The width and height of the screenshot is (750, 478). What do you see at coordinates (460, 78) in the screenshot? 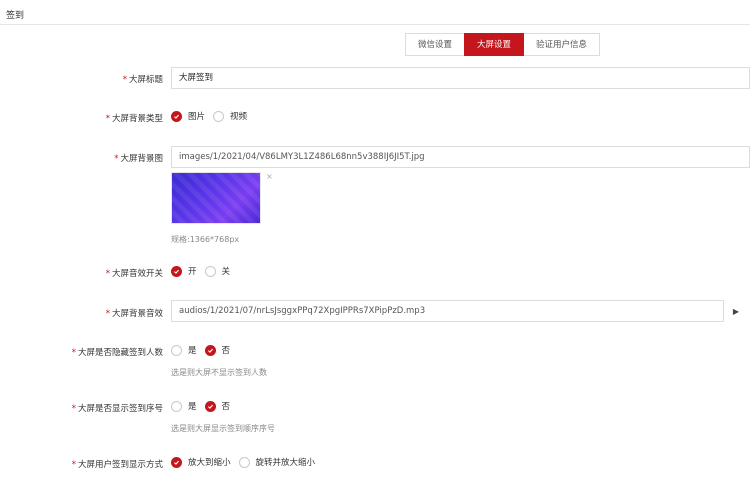
I see `screen-title-input: 大屏签到` at bounding box center [460, 78].